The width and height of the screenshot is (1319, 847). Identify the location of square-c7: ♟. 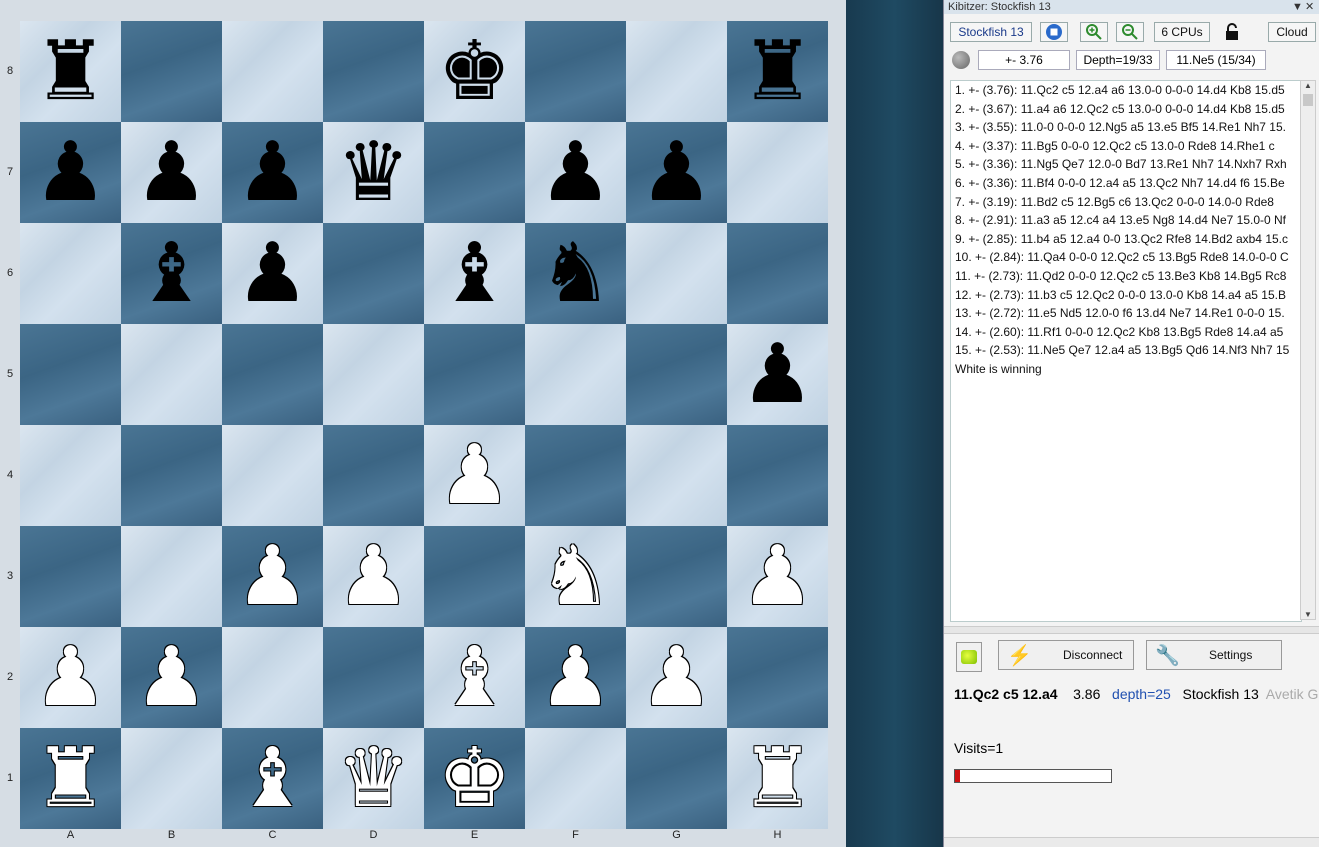
(272, 172).